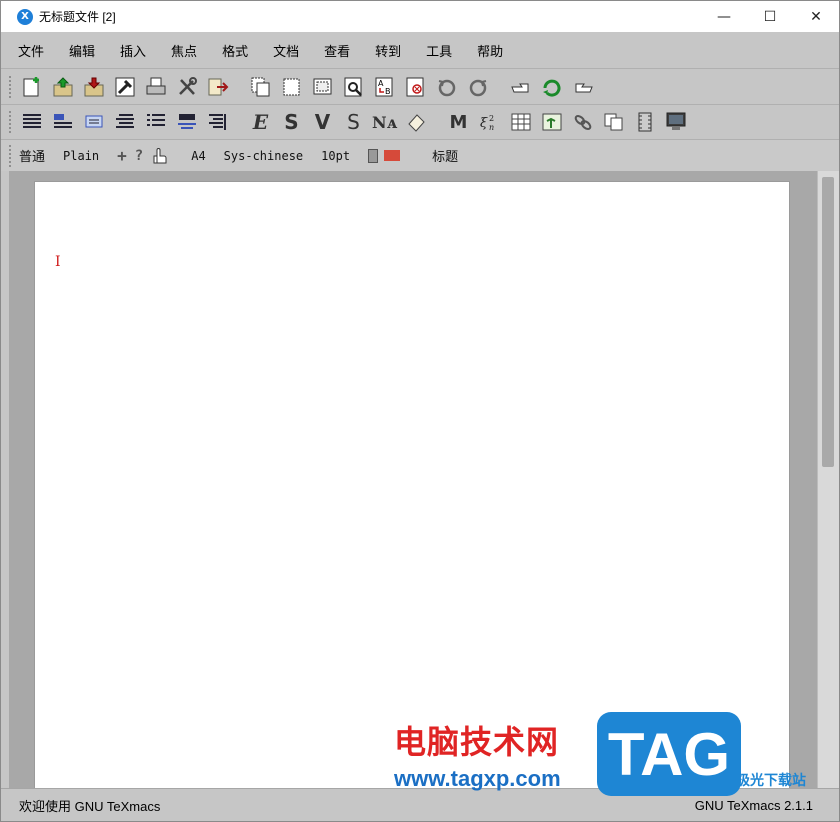  I want to click on font-selector: Plain, so click(81, 156).